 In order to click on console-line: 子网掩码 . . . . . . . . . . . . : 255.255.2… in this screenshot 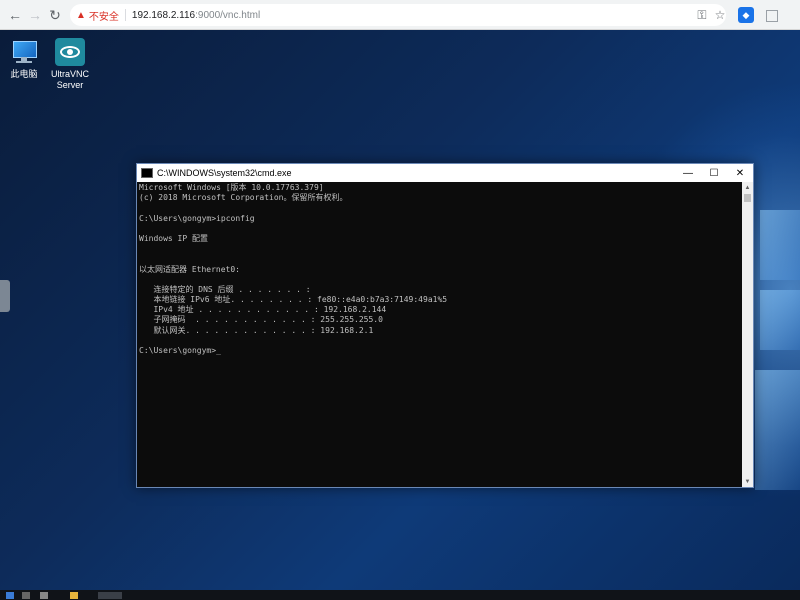, I will do `click(261, 320)`.